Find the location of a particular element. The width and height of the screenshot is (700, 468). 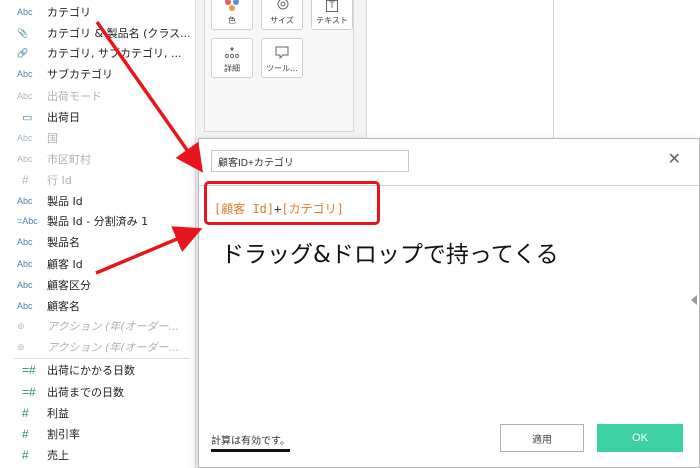

field-item: Abc 市区町村 is located at coordinates (98, 159).